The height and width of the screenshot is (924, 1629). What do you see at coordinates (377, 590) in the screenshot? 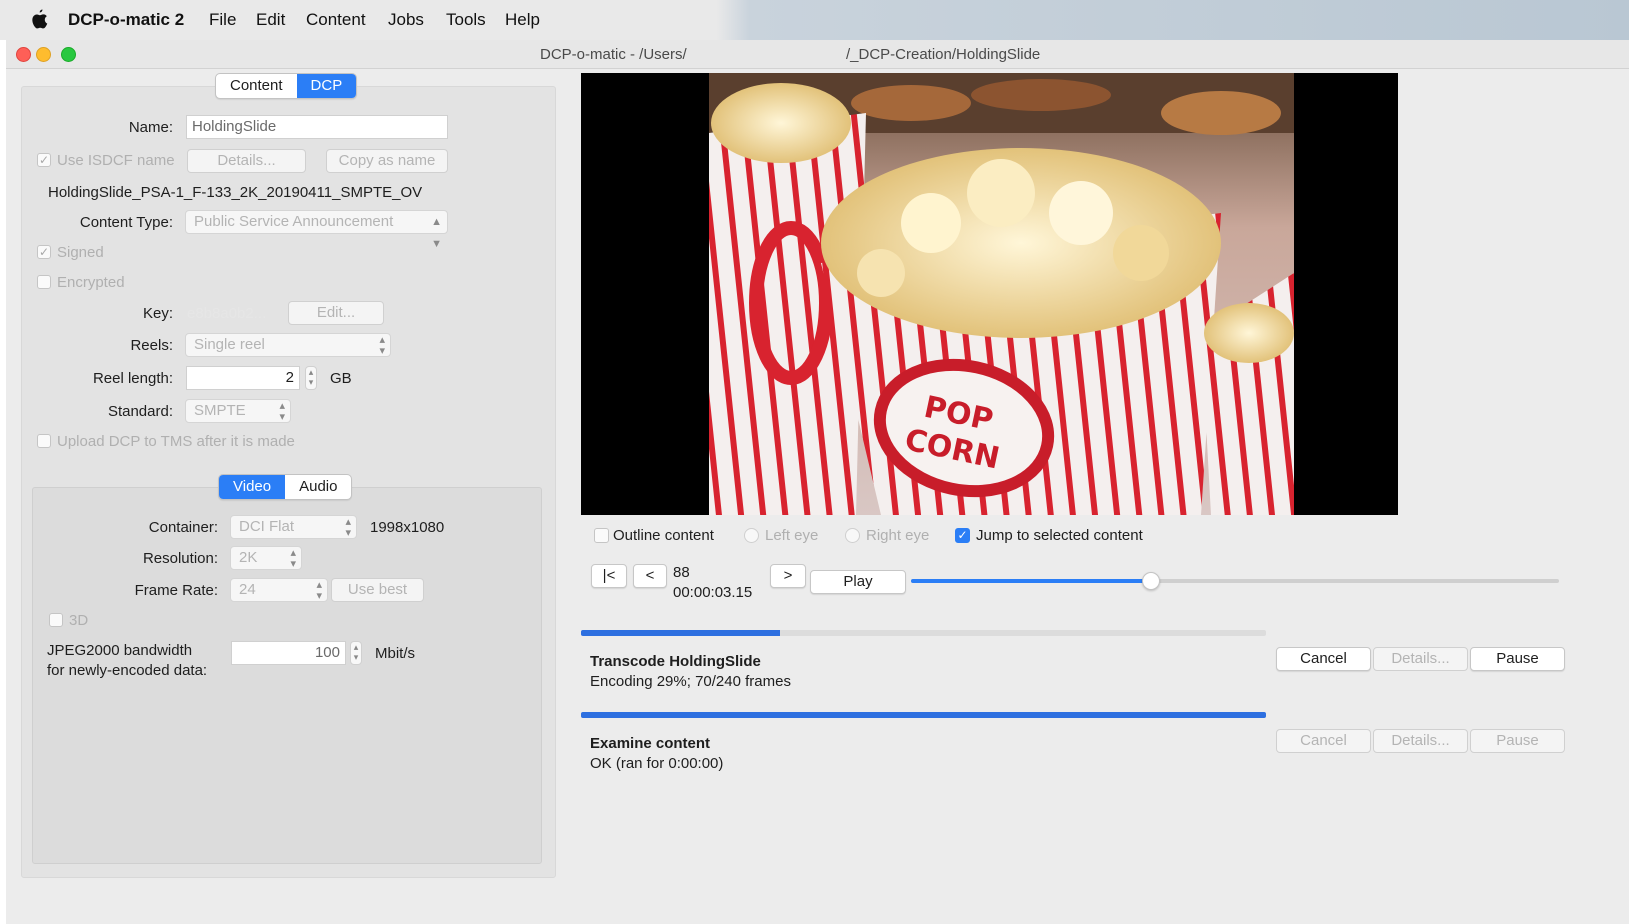
I see `use-best-button: Use best` at bounding box center [377, 590].